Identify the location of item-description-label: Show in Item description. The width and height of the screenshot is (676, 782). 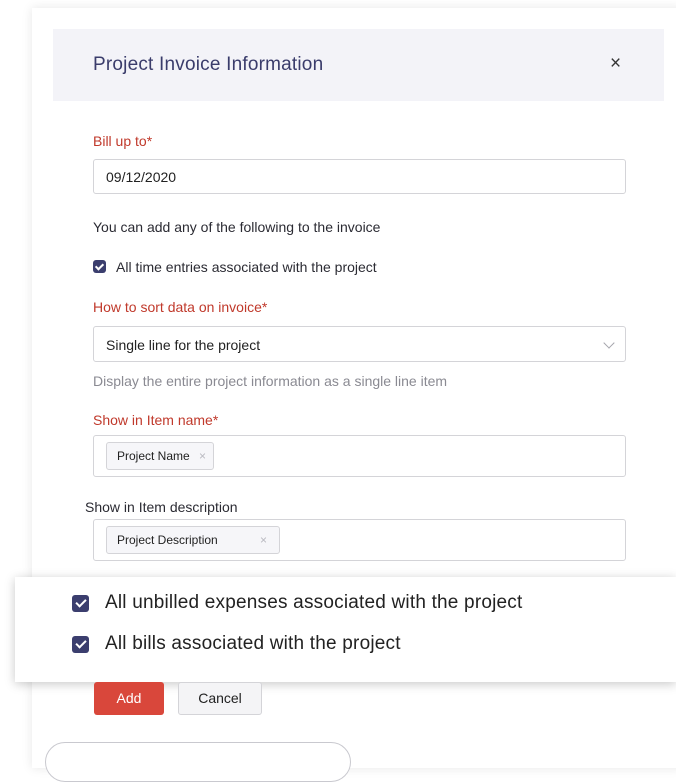
(161, 507).